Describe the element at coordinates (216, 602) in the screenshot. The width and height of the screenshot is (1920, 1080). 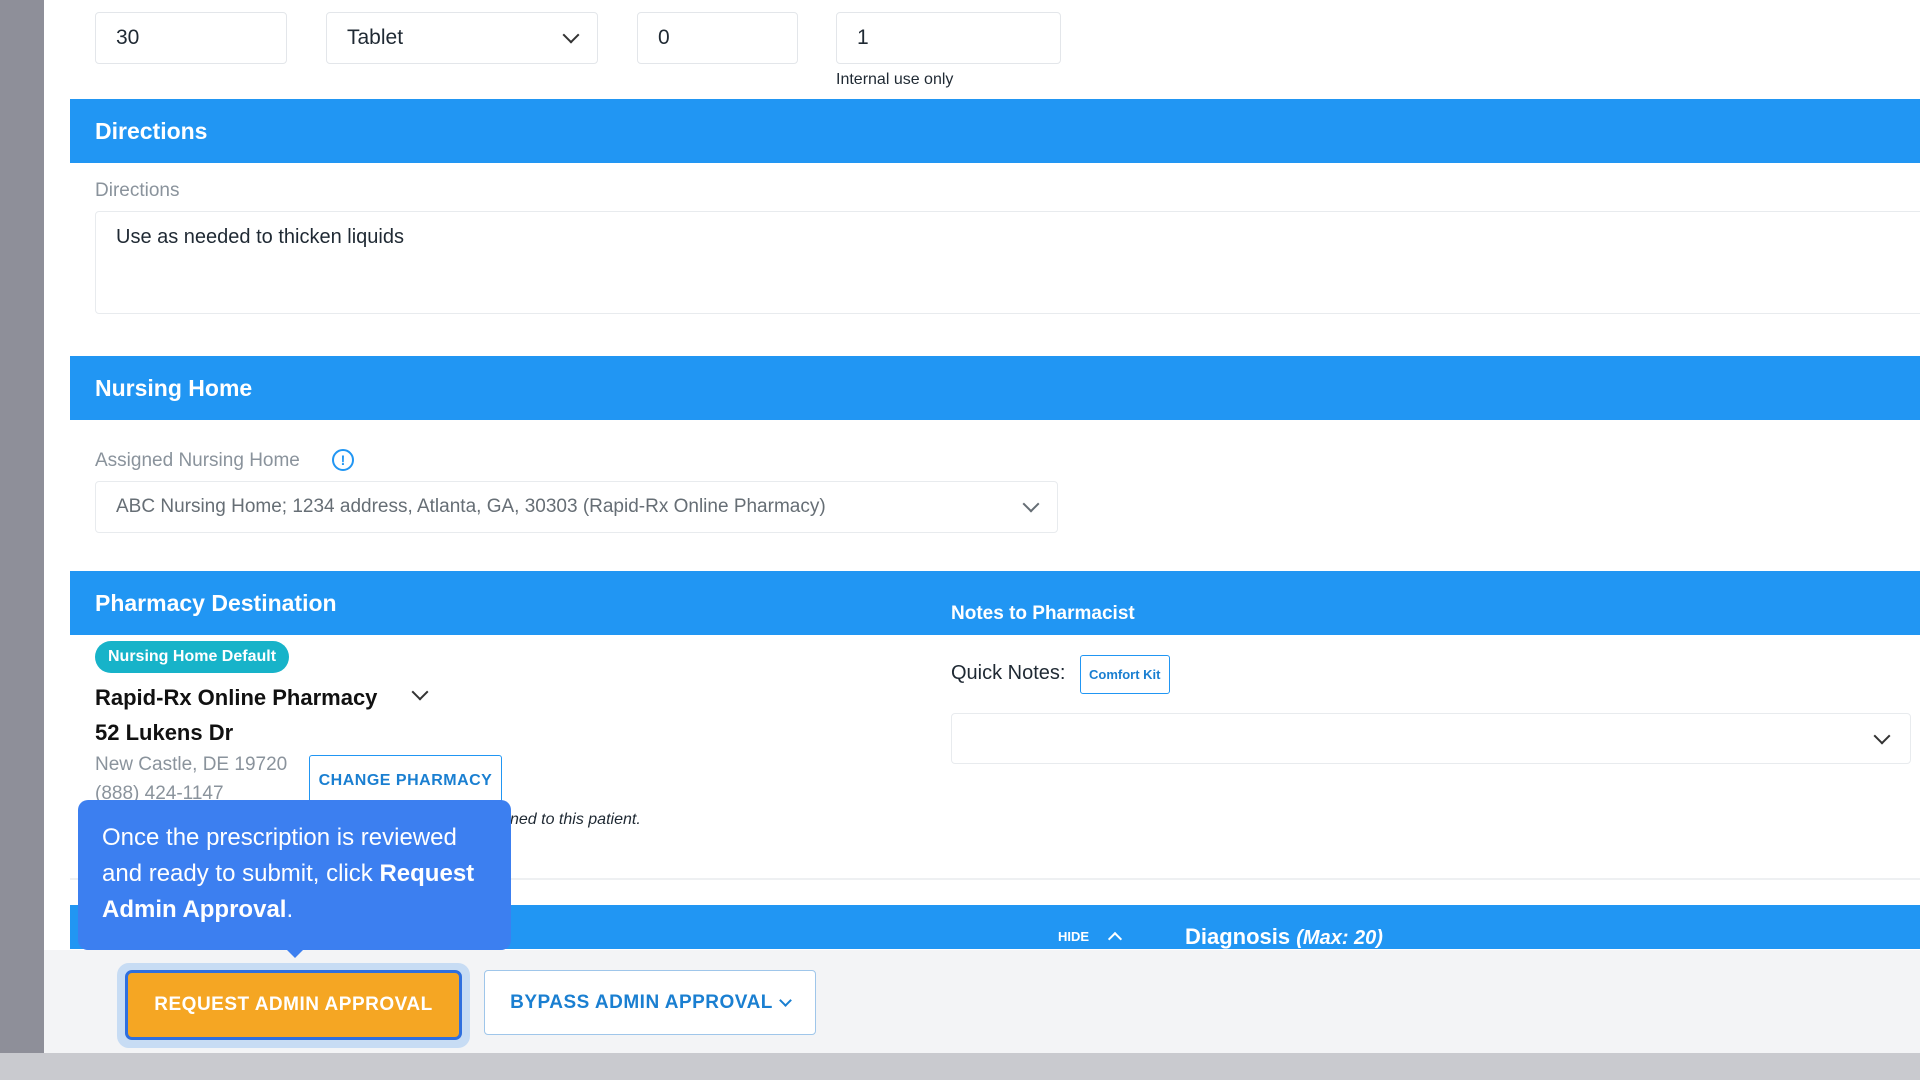
I see `pharmacy-section-title: Pharmacy Destination` at that location.